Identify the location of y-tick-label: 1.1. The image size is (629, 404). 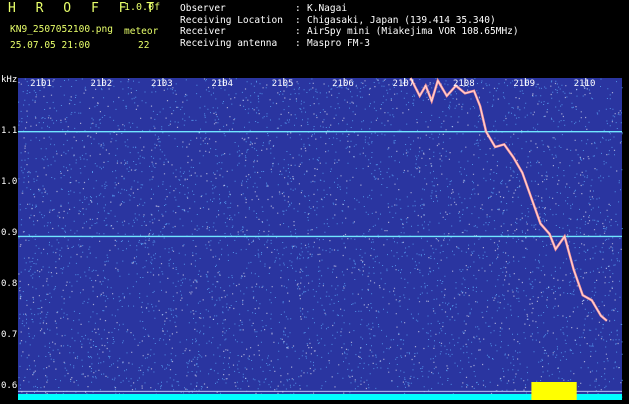
(9, 130).